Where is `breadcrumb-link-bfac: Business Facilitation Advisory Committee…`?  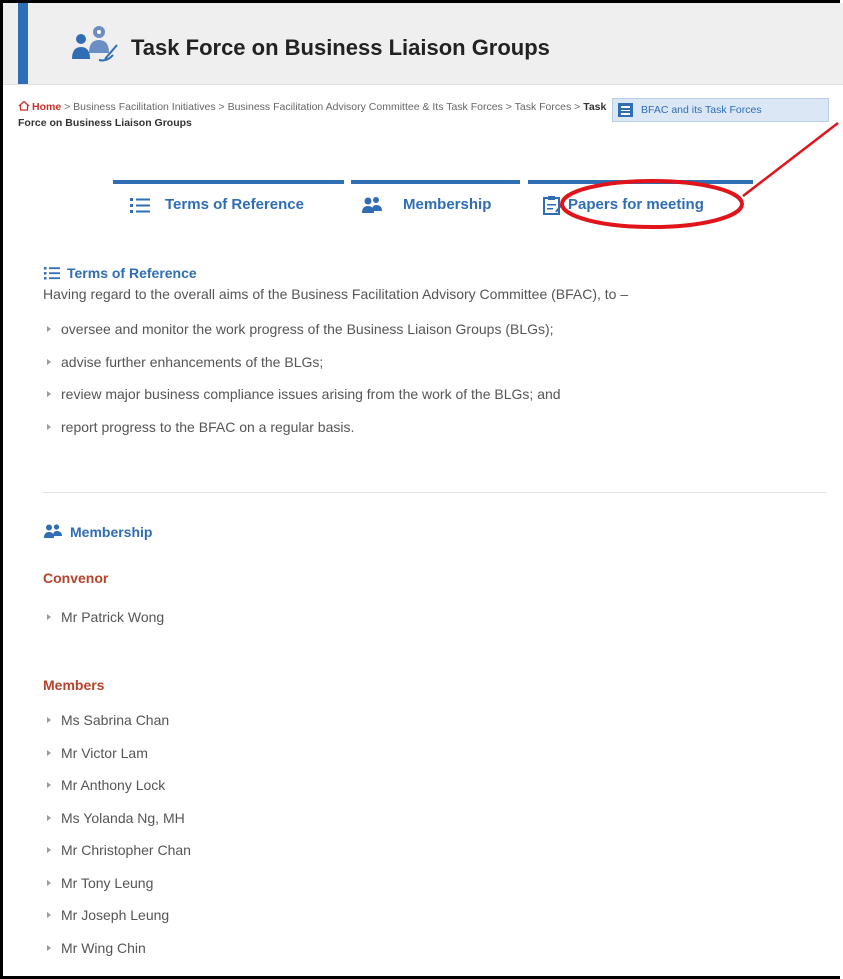
breadcrumb-link-bfac: Business Facilitation Advisory Committee… is located at coordinates (365, 107).